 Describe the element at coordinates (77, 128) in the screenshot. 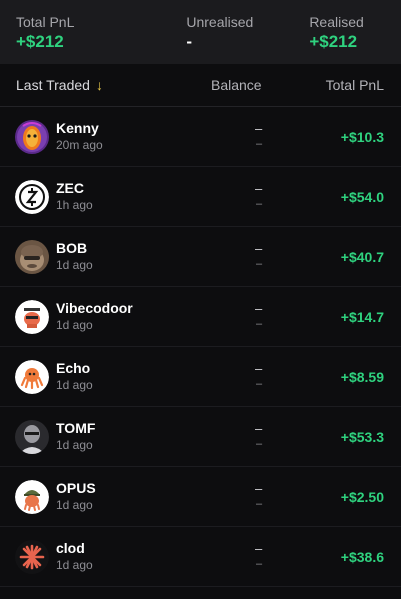

I see `token-name: Kenny` at that location.